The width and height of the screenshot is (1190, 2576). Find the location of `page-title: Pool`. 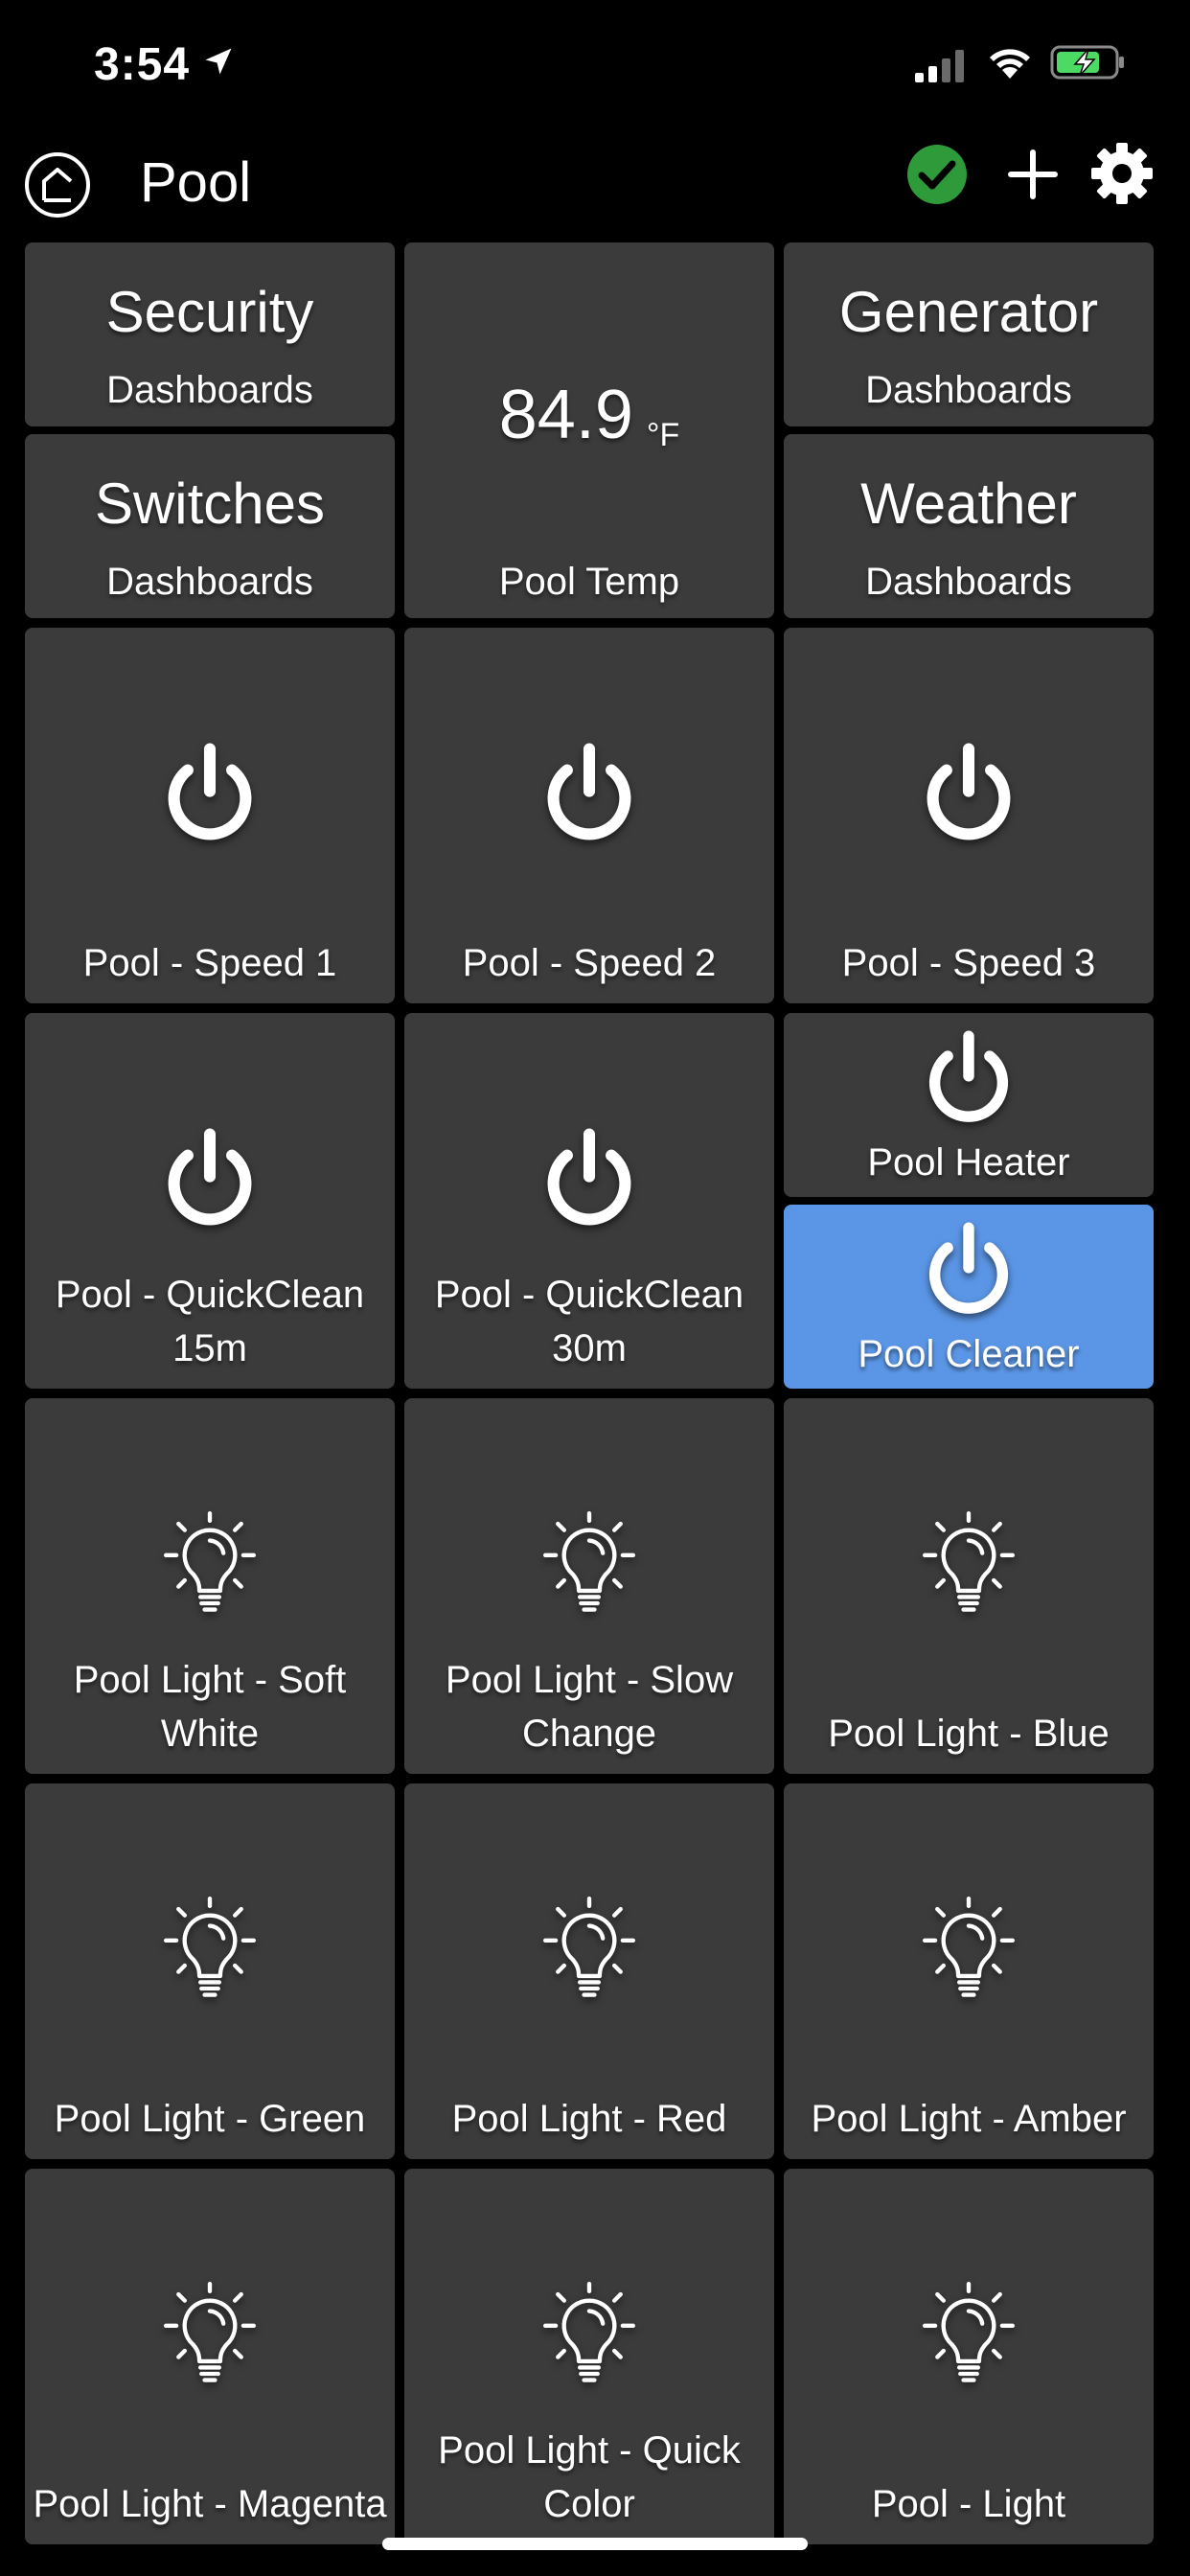

page-title: Pool is located at coordinates (196, 182).